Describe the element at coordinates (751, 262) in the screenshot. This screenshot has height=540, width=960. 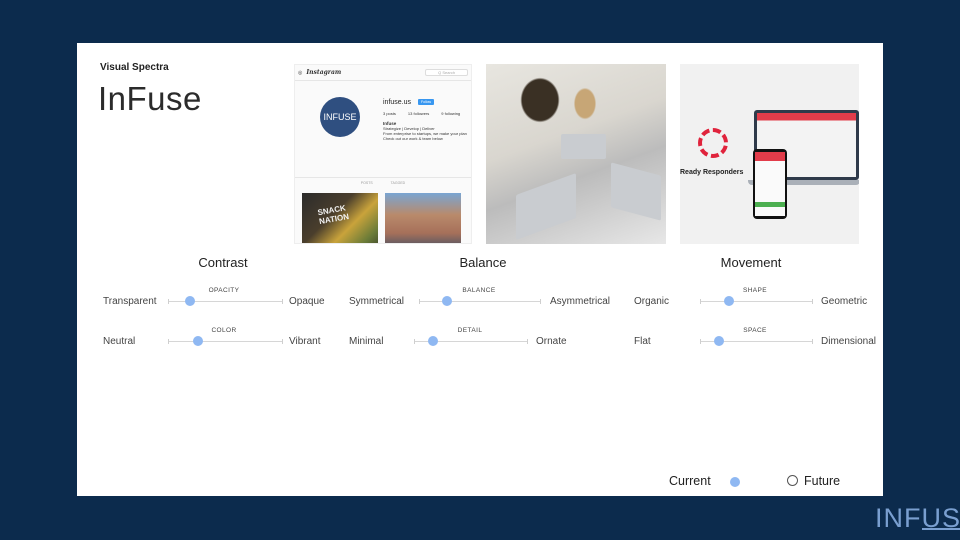
I see `section-title-movement: Movement` at that location.